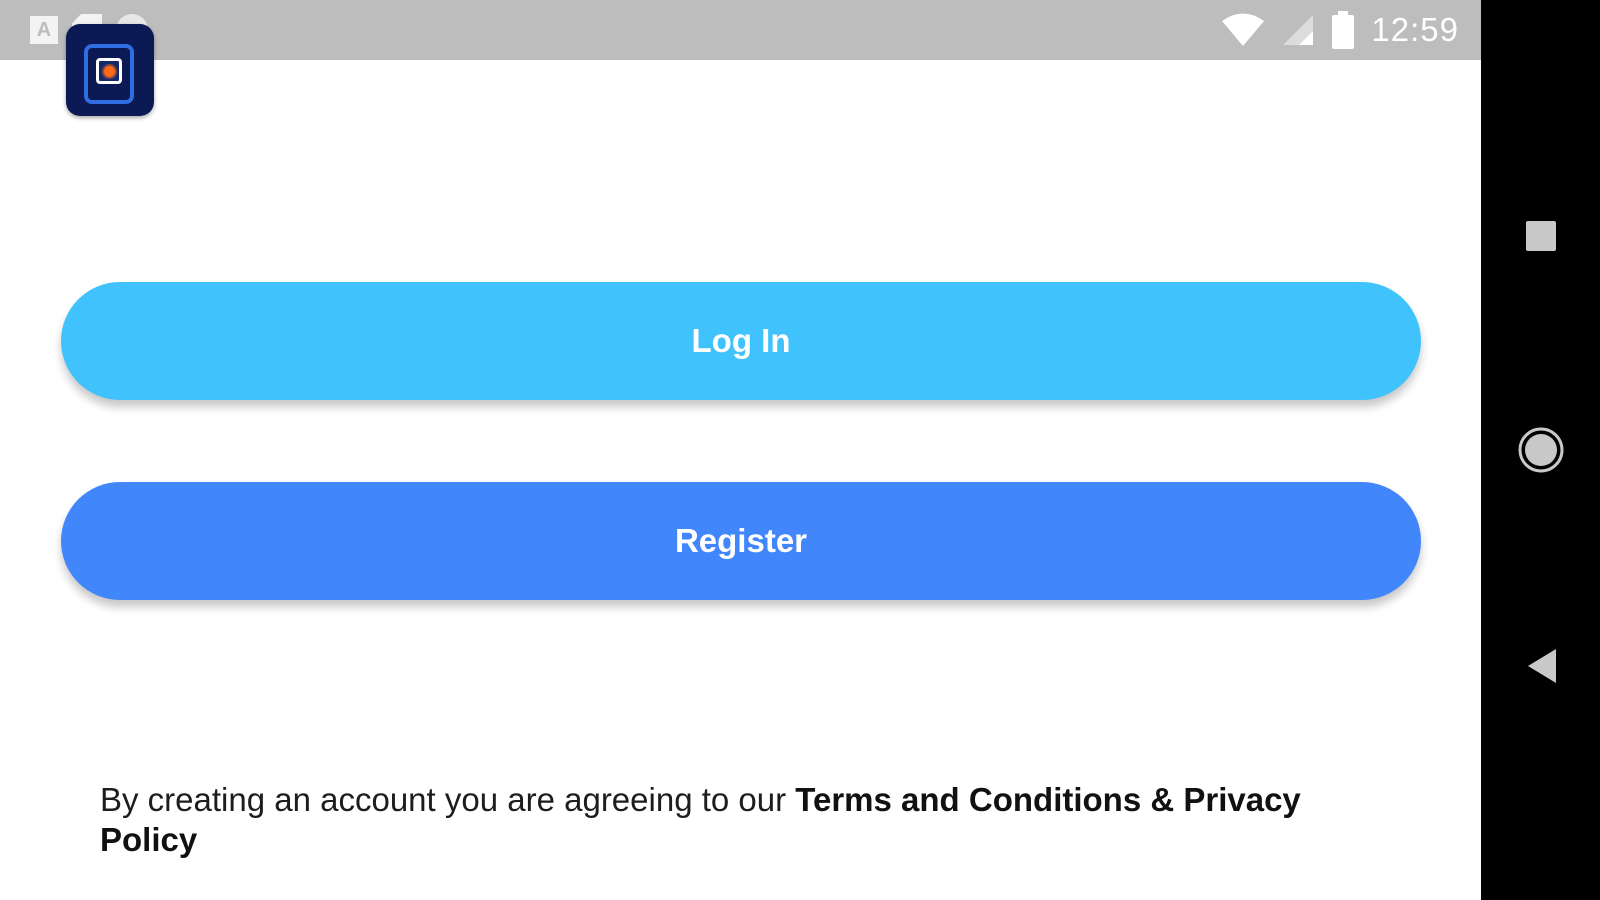 The image size is (1600, 900). I want to click on status-clock: 12:59, so click(1415, 29).